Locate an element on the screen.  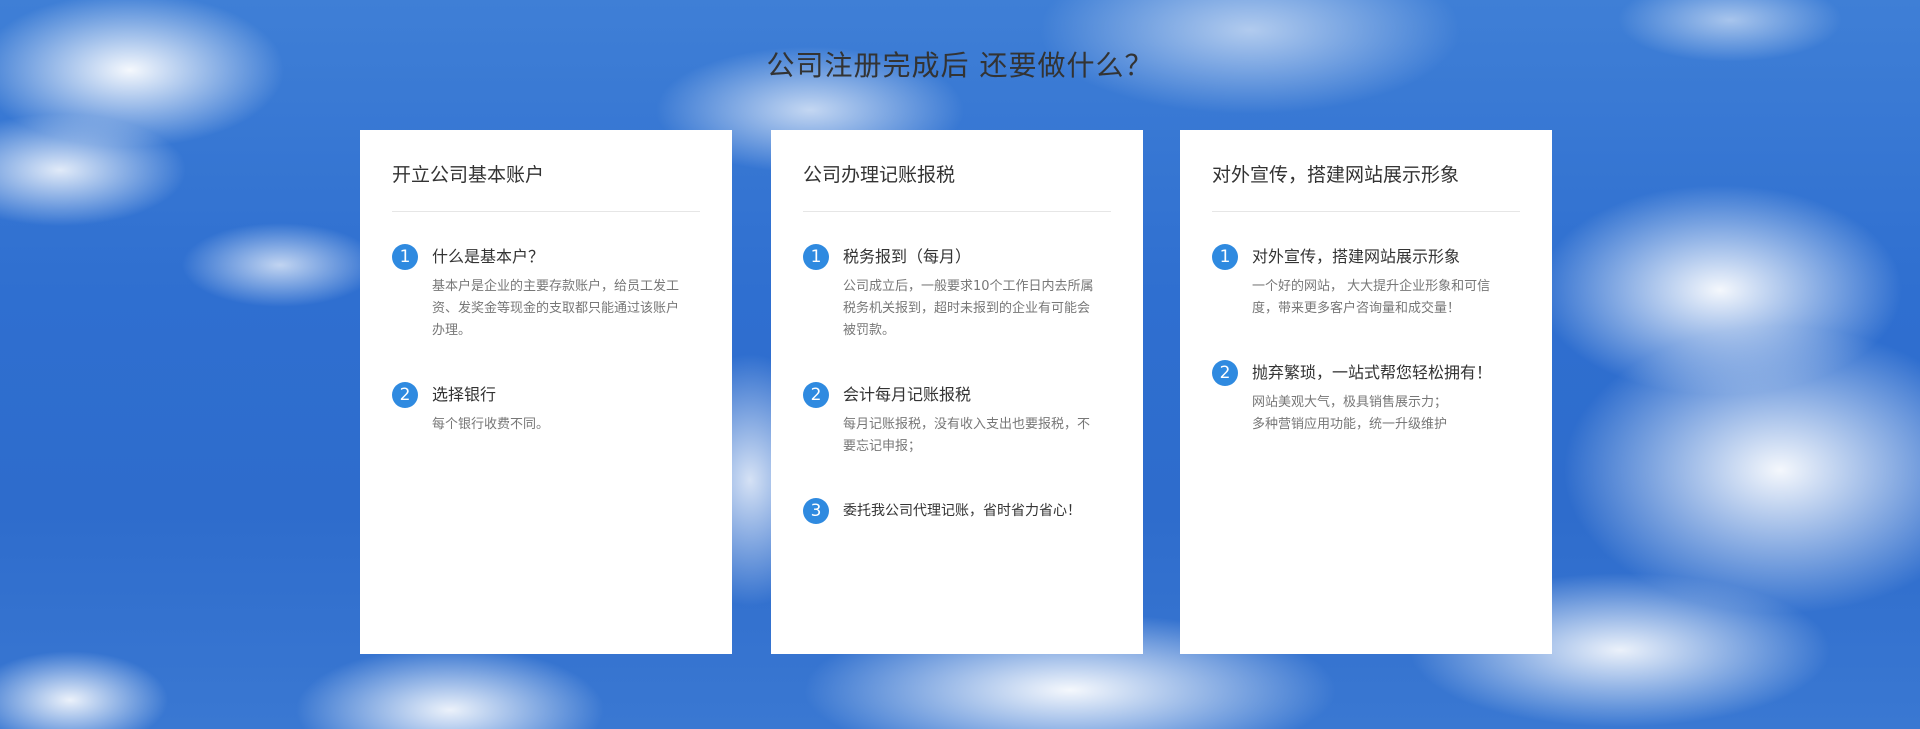
item-description-line: 被罚款。 is located at coordinates (869, 330).